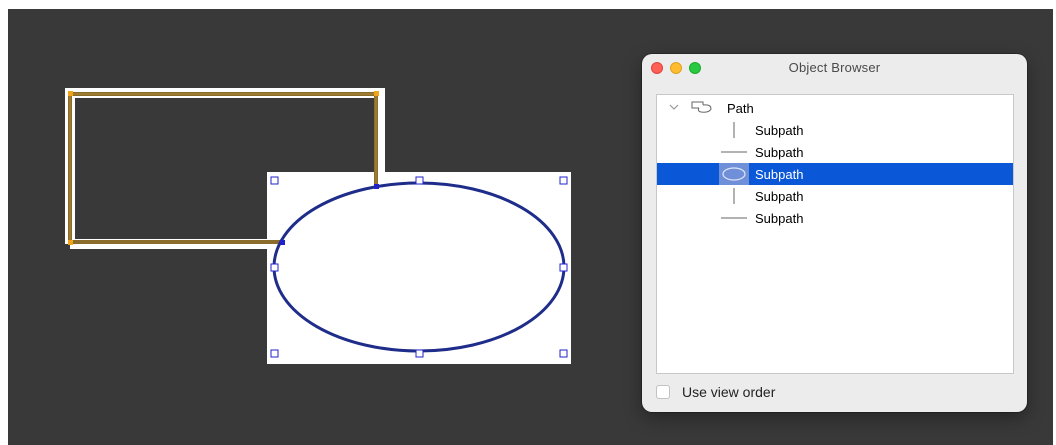 The width and height of the screenshot is (1056, 445). I want to click on handle-top-right, so click(563, 180).